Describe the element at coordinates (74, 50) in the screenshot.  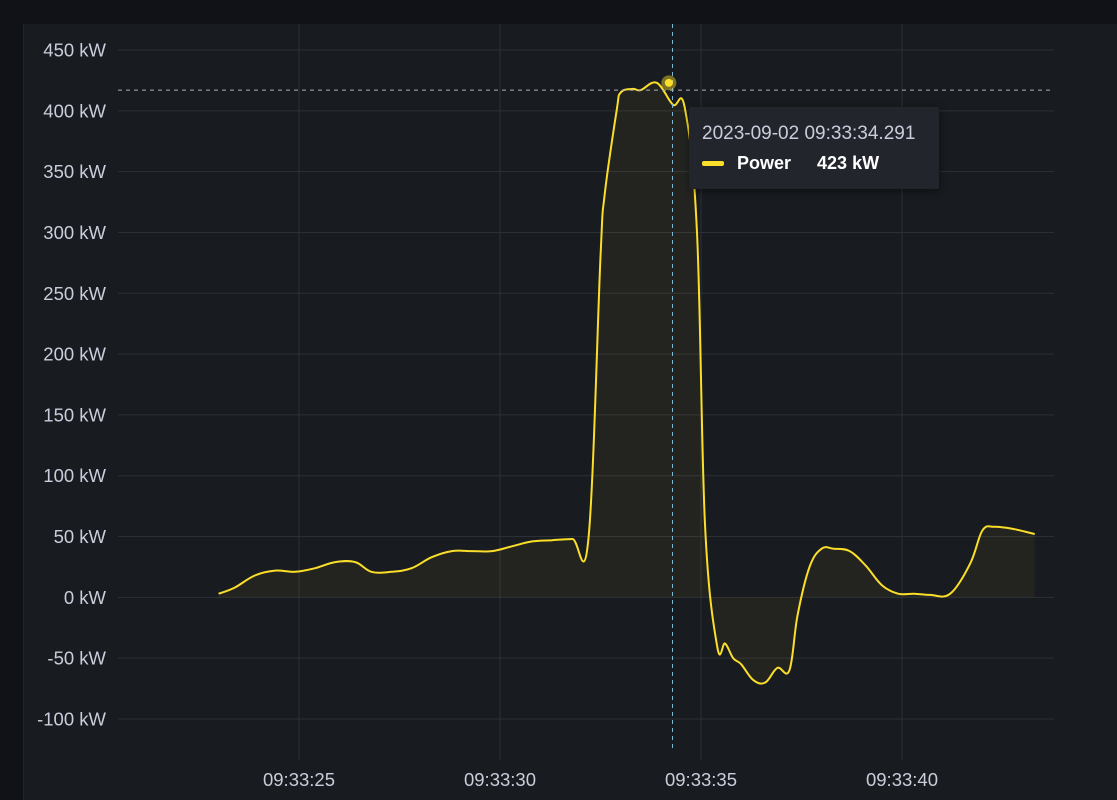
I see `y-tick-label: 450 kW` at that location.